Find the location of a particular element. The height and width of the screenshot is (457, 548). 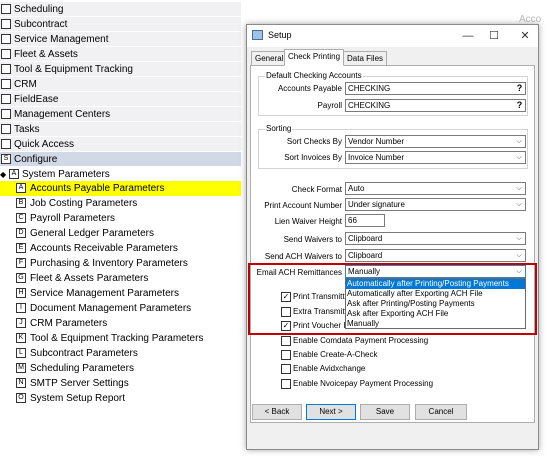

nav-item-label: Configure is located at coordinates (36, 159).